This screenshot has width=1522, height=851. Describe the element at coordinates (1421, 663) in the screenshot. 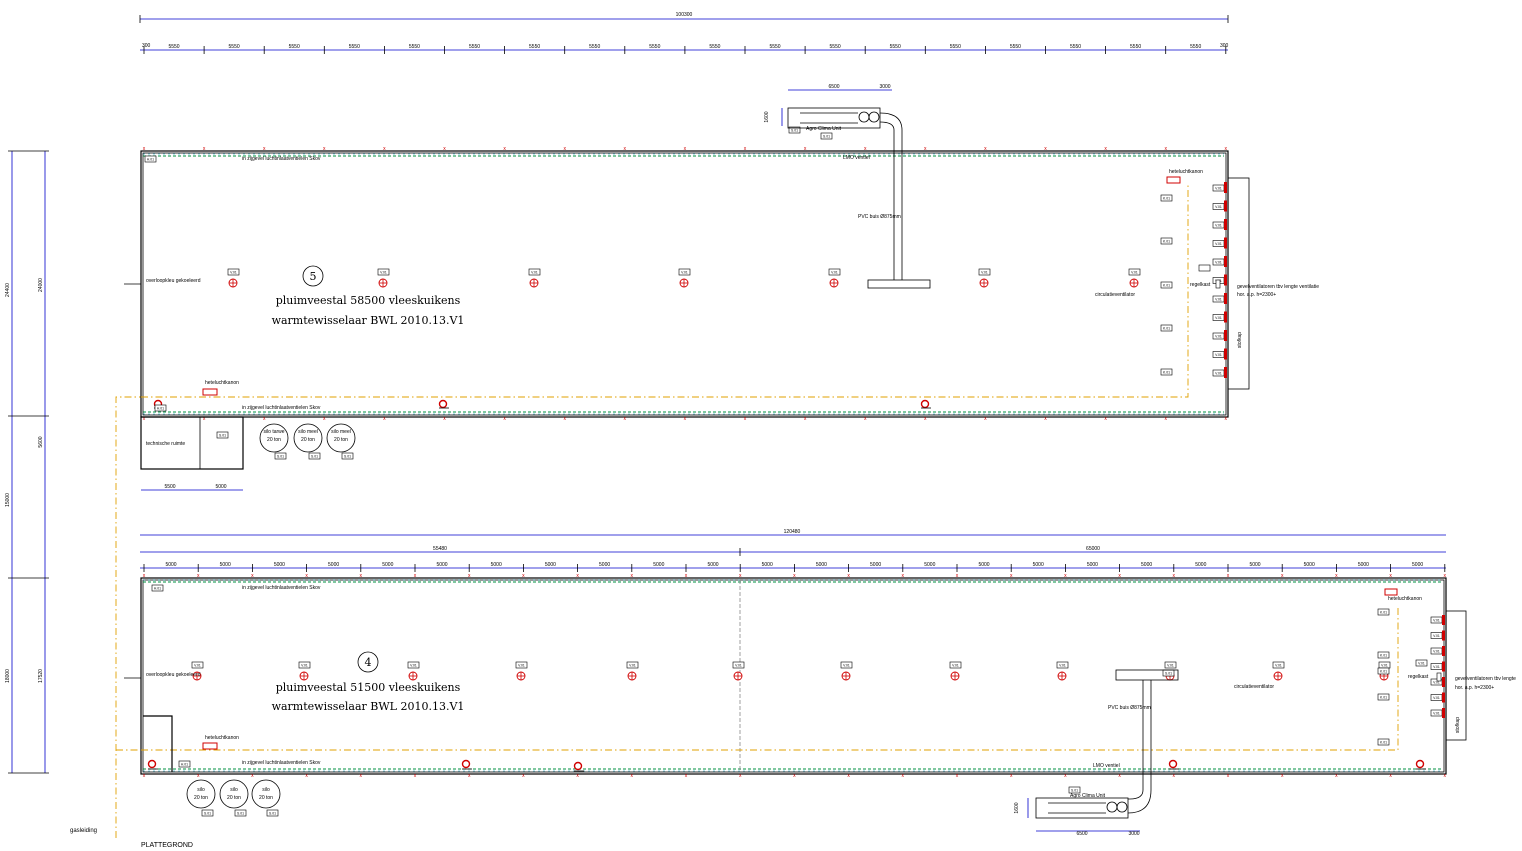

I see `stal4-fan-extra-tag: V.01` at that location.